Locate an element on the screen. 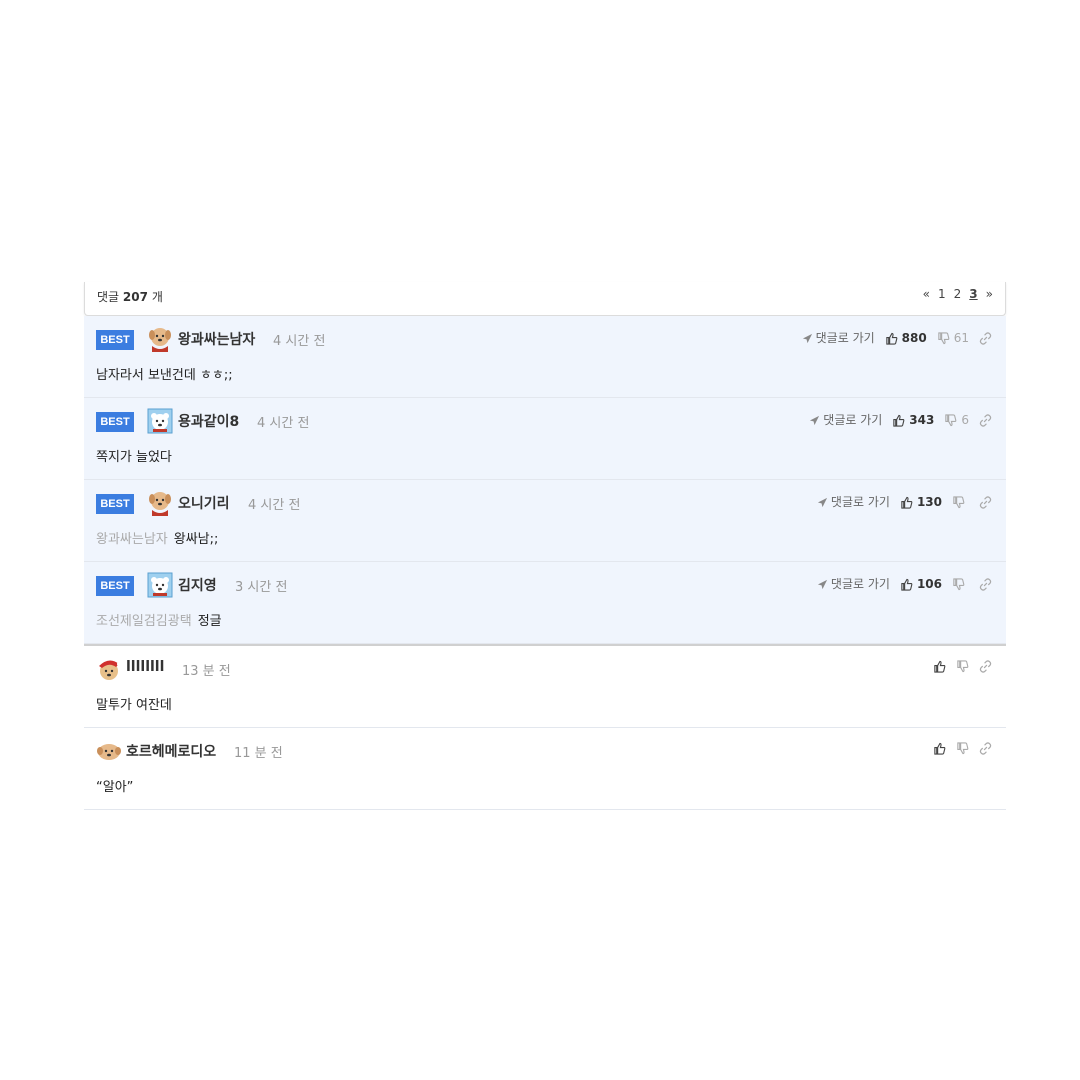 This screenshot has width=1080, height=1080. comment-body: 남자라서 보낸건데 ㅎㅎ;; is located at coordinates (164, 373).